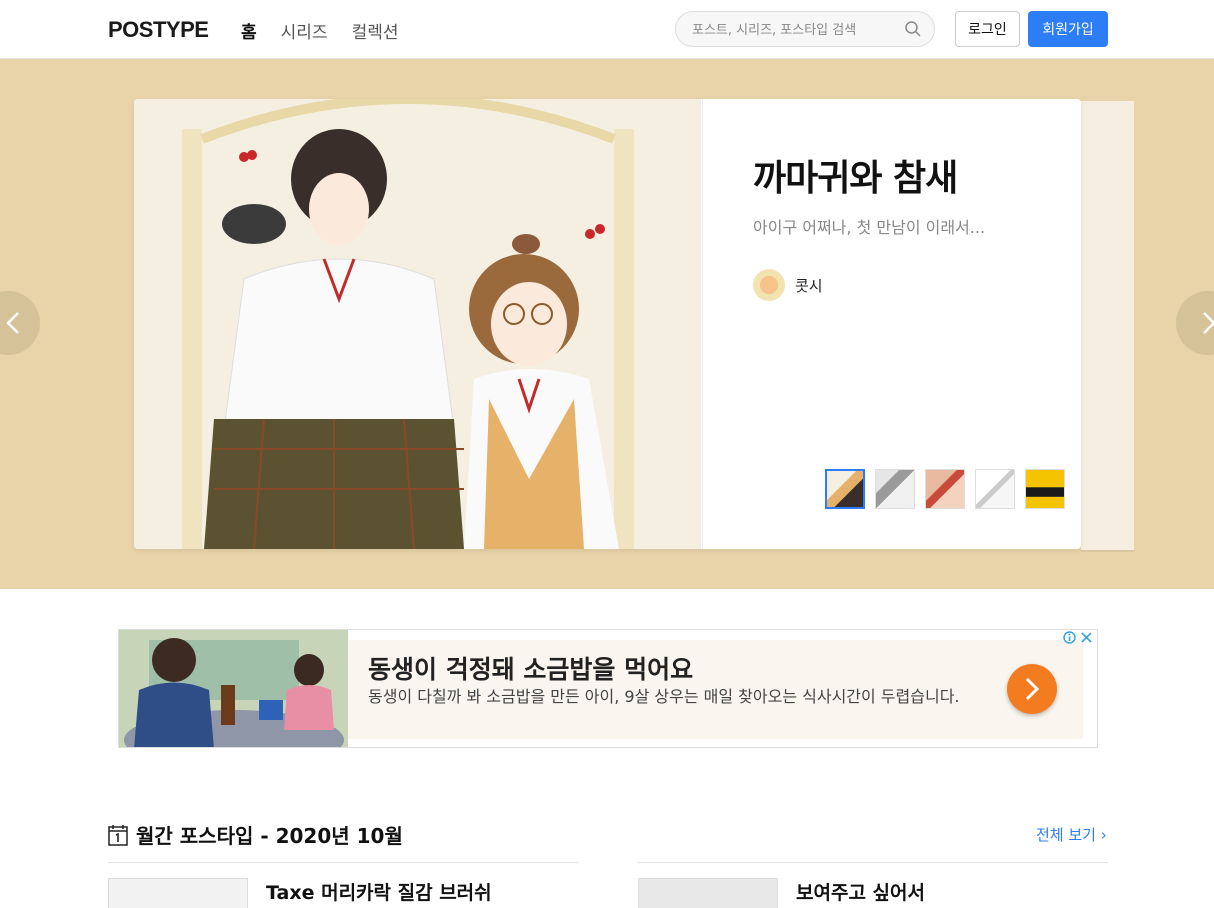 Image resolution: width=1214 pixels, height=908 pixels. Describe the element at coordinates (1069, 637) in the screenshot. I see `info-icon` at that location.